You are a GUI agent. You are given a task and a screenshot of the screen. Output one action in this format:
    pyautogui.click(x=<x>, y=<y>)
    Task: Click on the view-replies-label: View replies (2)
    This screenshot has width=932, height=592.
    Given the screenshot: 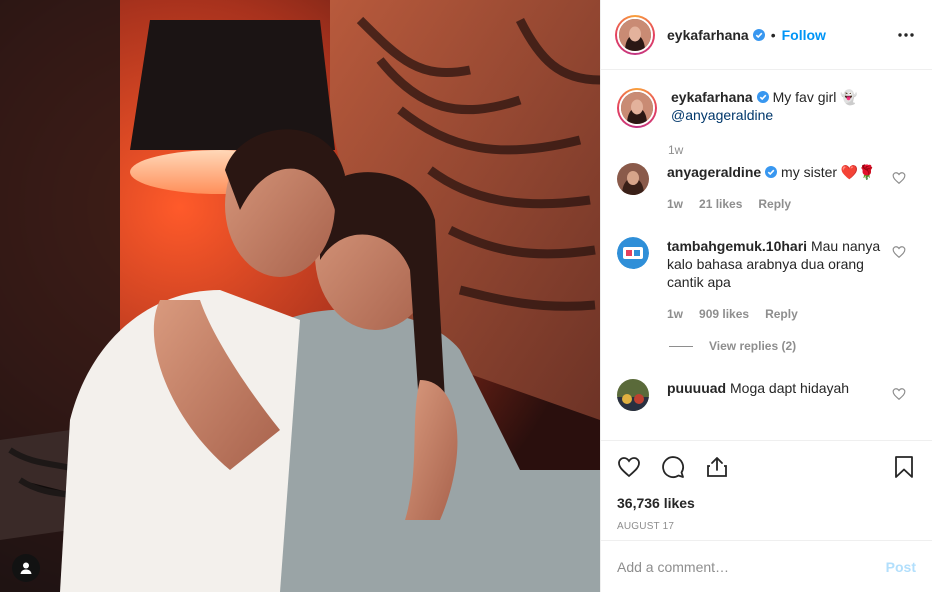 What is the action you would take?
    pyautogui.click(x=753, y=346)
    